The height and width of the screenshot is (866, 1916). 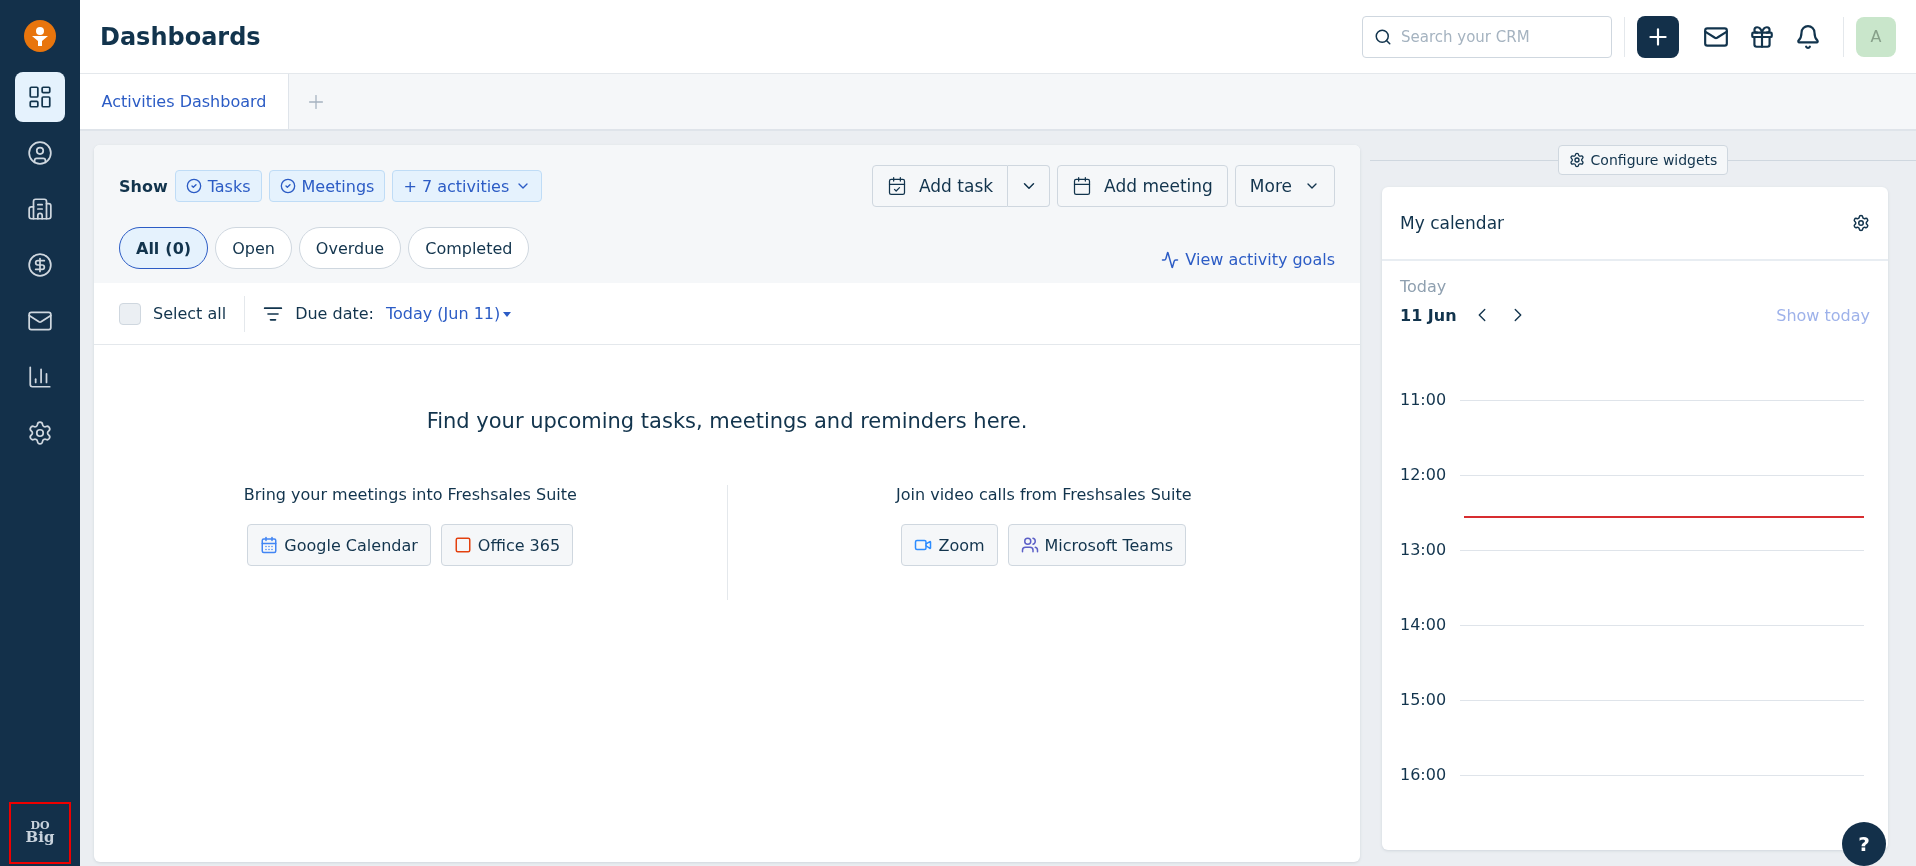 I want to click on integration-button: Microsoft Teams, so click(x=1097, y=545).